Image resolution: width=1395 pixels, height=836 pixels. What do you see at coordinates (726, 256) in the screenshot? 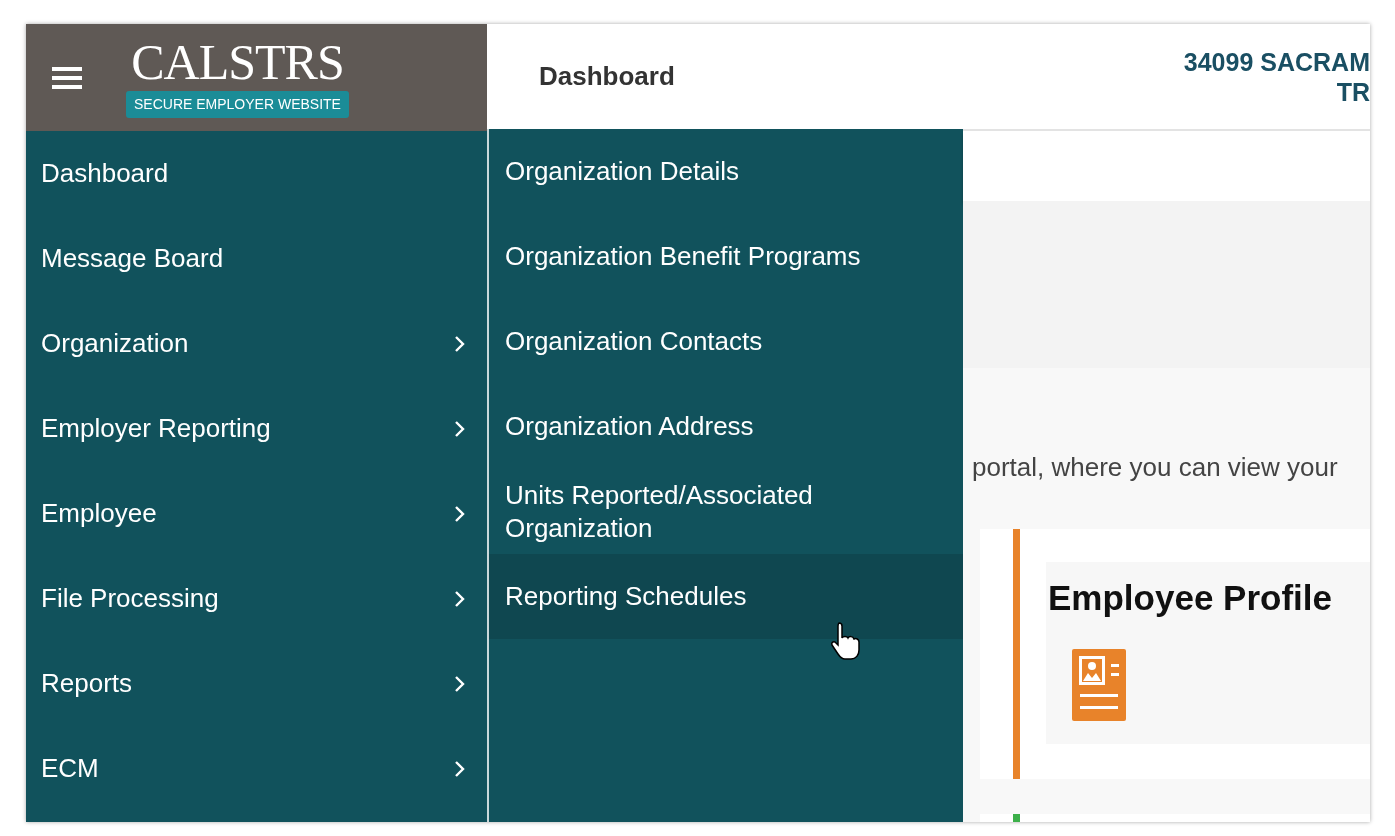
I see `submenu-item: Organization Benefit Programs` at bounding box center [726, 256].